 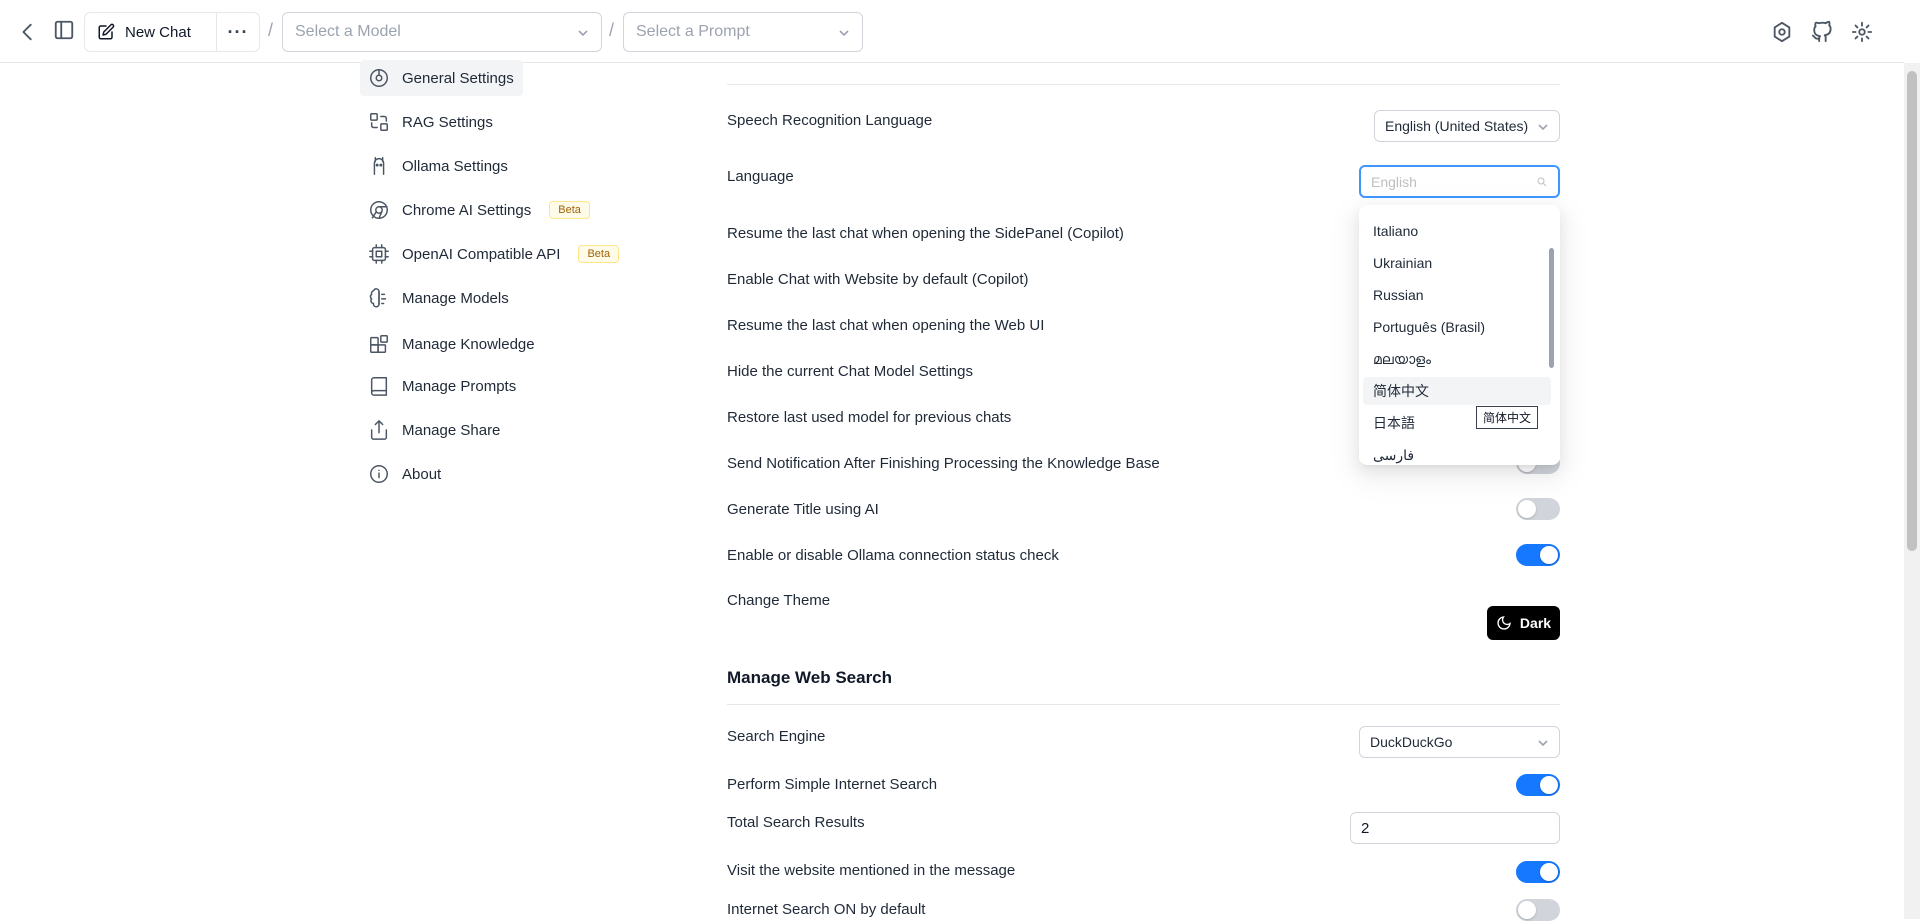 I want to click on sidebar-item-manage-prompts: Manage Prompts, so click(x=442, y=386).